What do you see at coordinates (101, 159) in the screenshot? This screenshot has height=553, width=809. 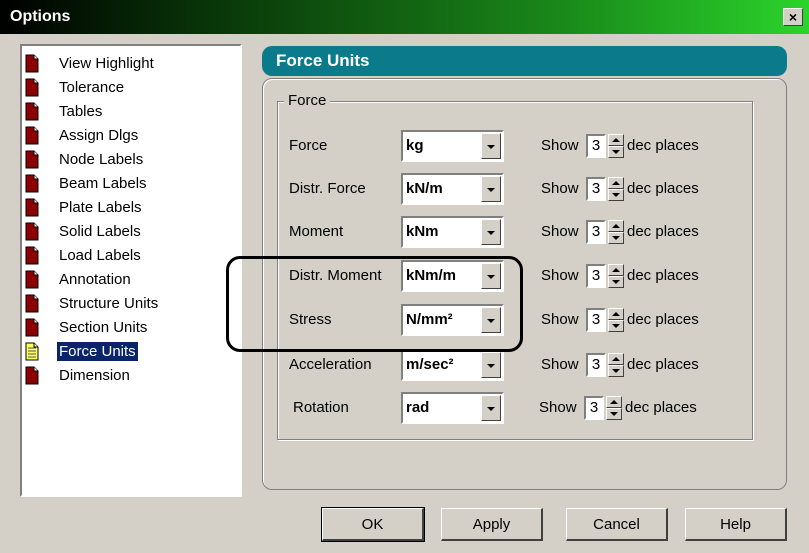 I see `tree-item-label: Node Labels` at bounding box center [101, 159].